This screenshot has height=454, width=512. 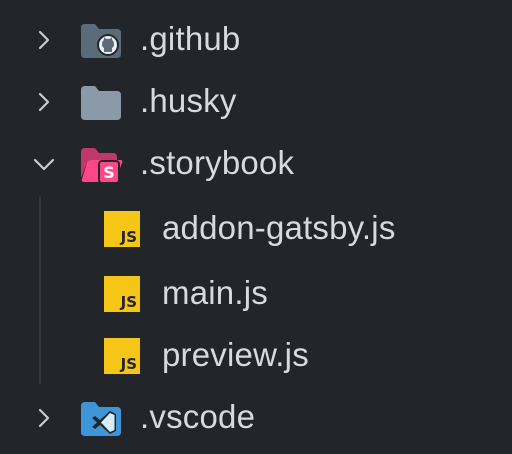 I want to click on tree-item-storybook-folder: S .storybook, so click(x=256, y=164).